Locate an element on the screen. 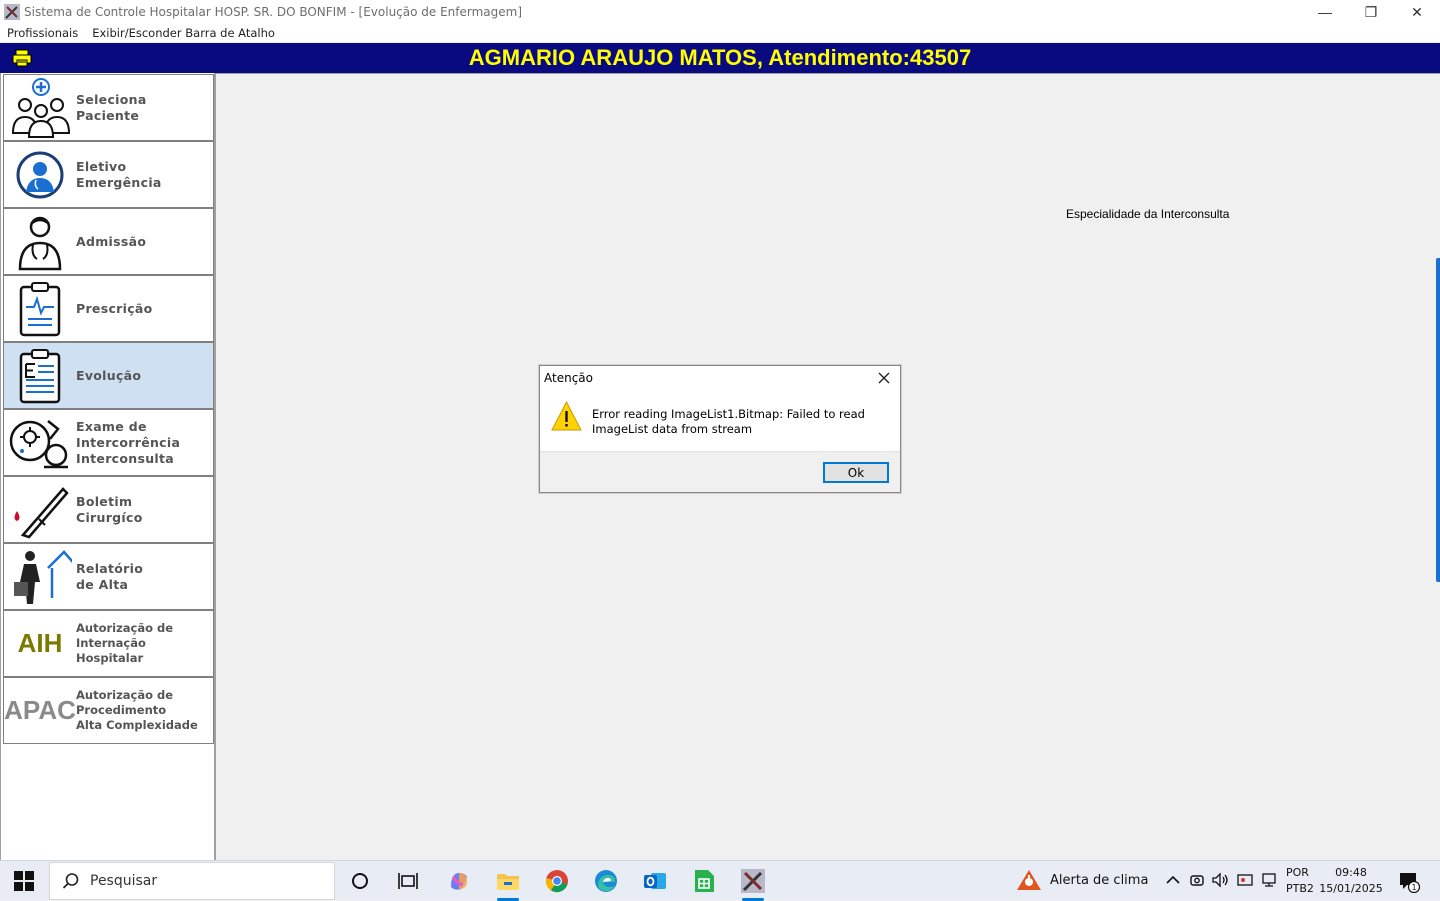 The width and height of the screenshot is (1440, 901). chrome-icon is located at coordinates (556, 881).